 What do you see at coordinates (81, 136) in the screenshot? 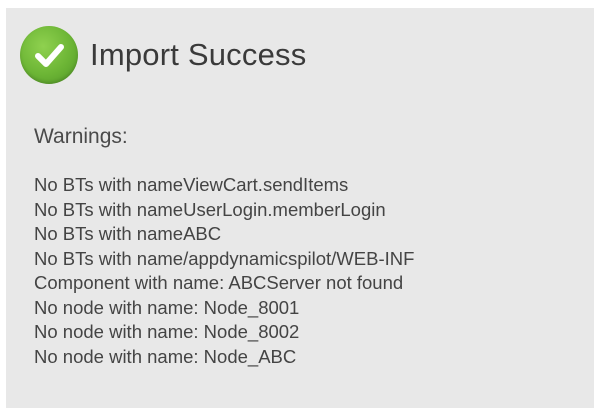
I see `warnings-heading: Warnings:` at bounding box center [81, 136].